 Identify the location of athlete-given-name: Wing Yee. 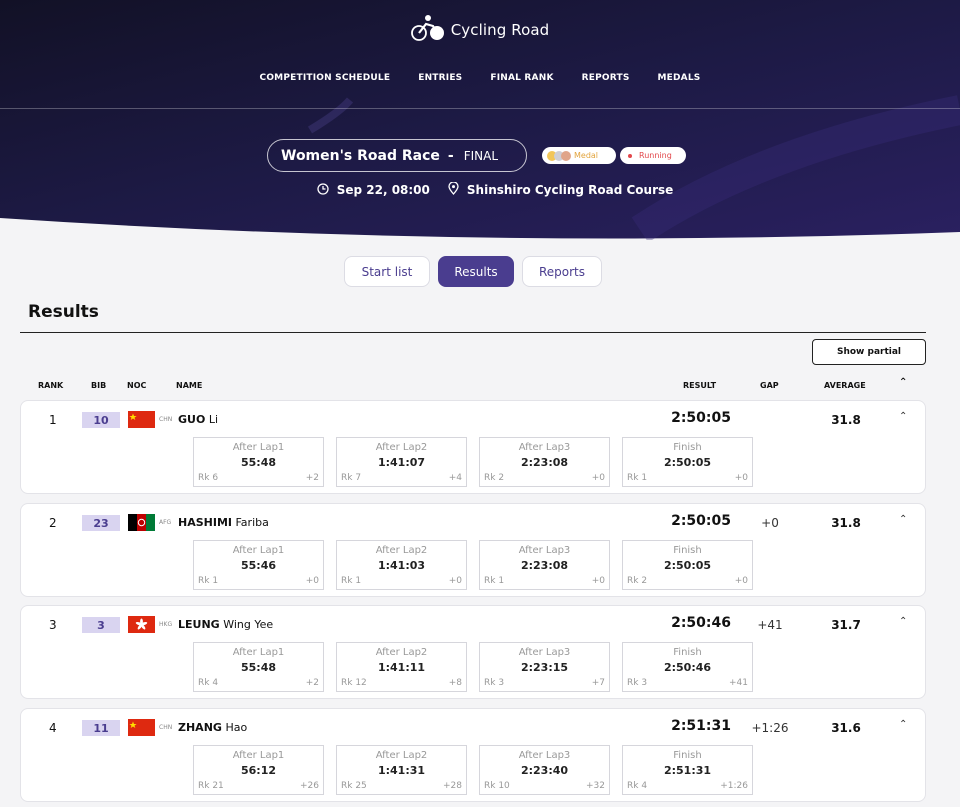
(248, 624).